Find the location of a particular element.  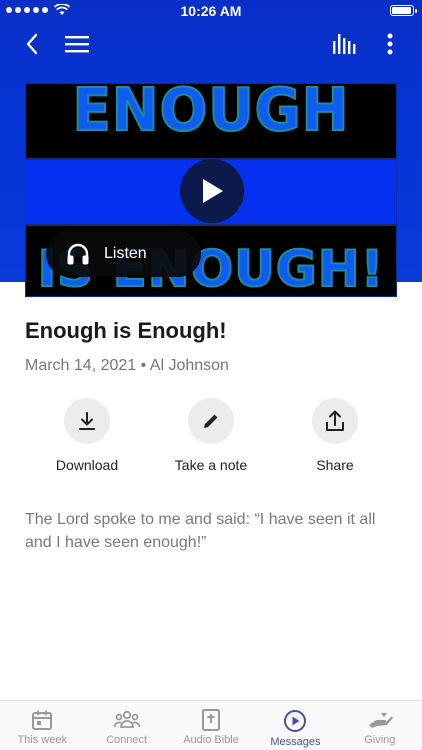

hamburger-icon is located at coordinates (77, 44).